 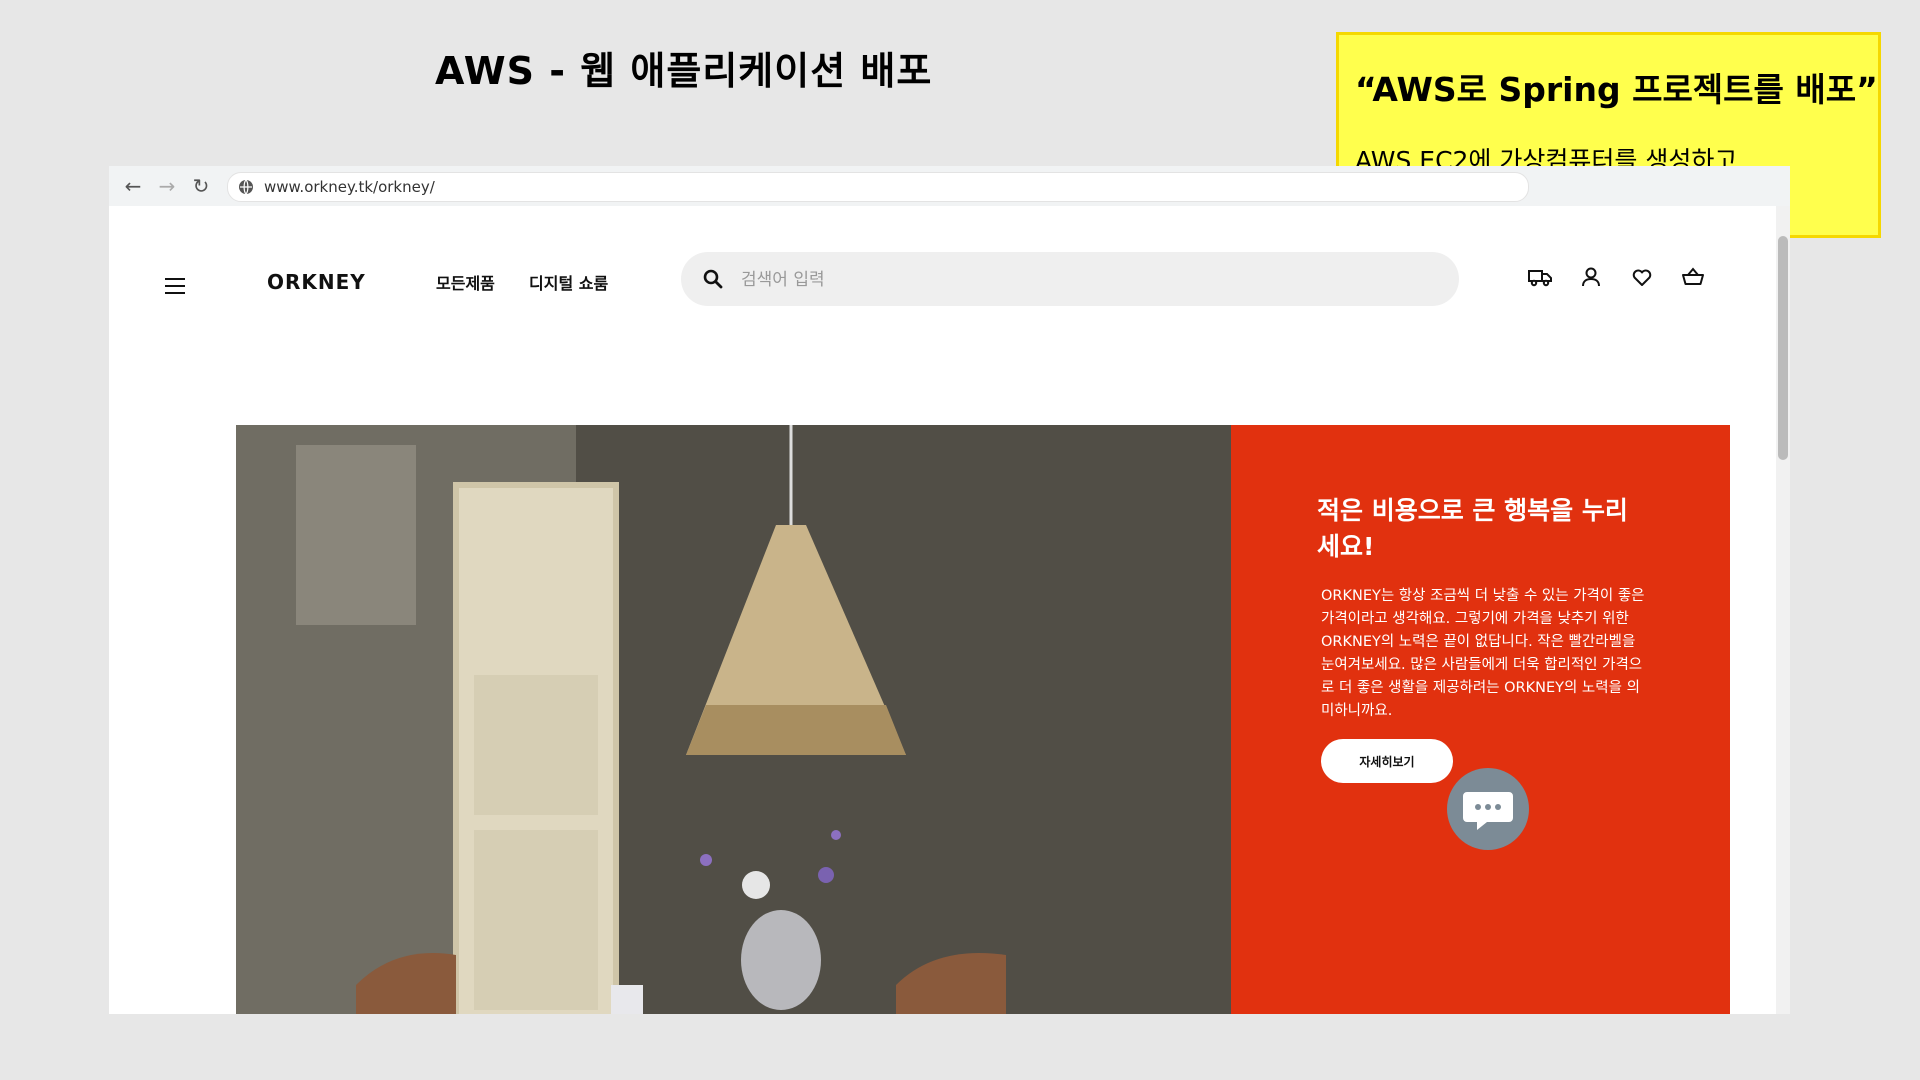 What do you see at coordinates (1472, 528) in the screenshot?
I see `hero-title: 적은 비용으로 큰 행복을 누리세요!` at bounding box center [1472, 528].